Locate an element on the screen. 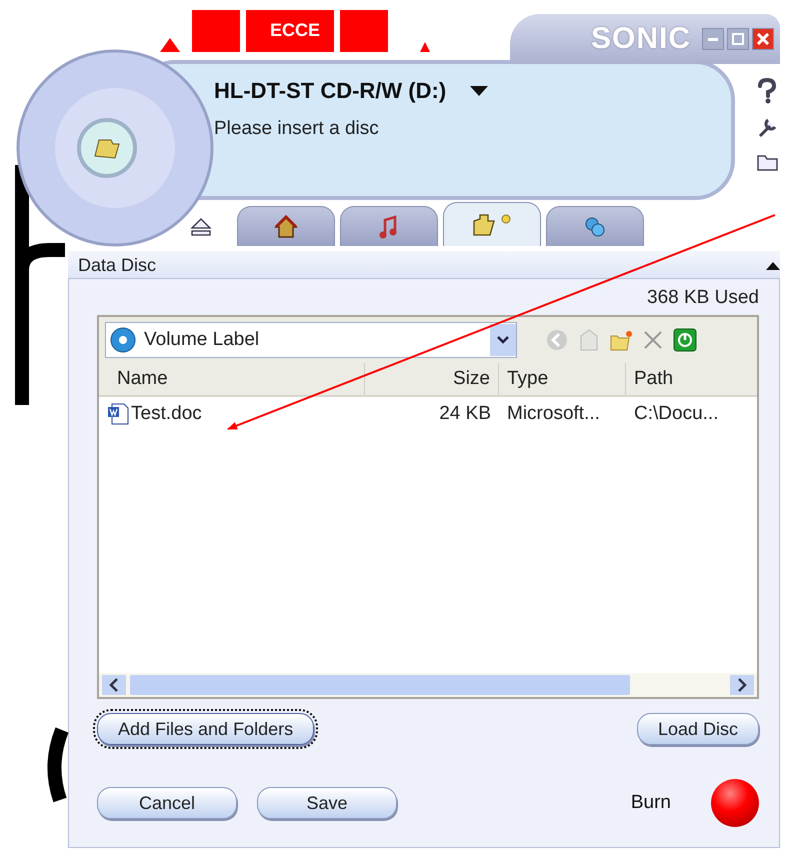 The height and width of the screenshot is (858, 787). house-icon is located at coordinates (286, 226).